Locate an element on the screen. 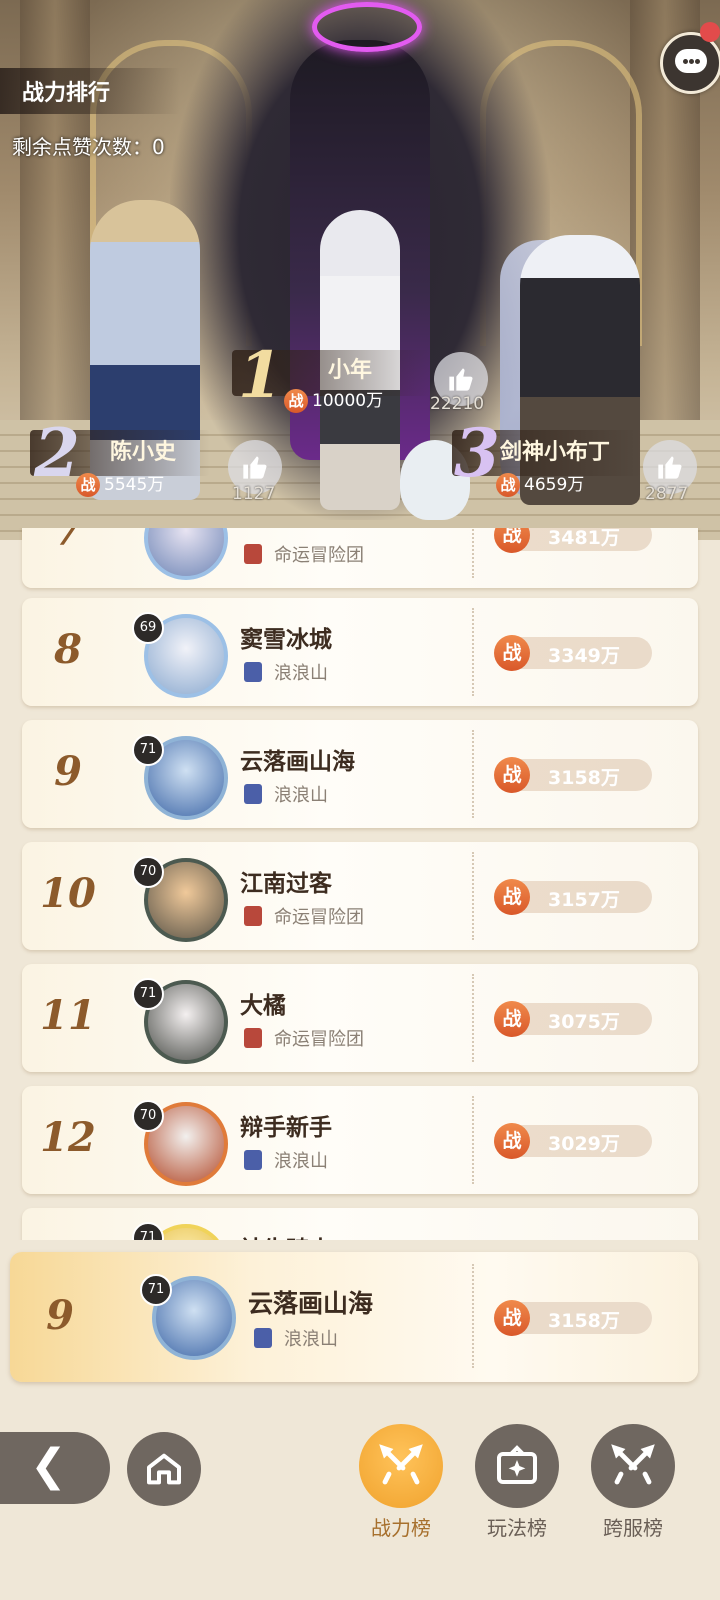  power-value: 战 4659万 is located at coordinates (540, 483).